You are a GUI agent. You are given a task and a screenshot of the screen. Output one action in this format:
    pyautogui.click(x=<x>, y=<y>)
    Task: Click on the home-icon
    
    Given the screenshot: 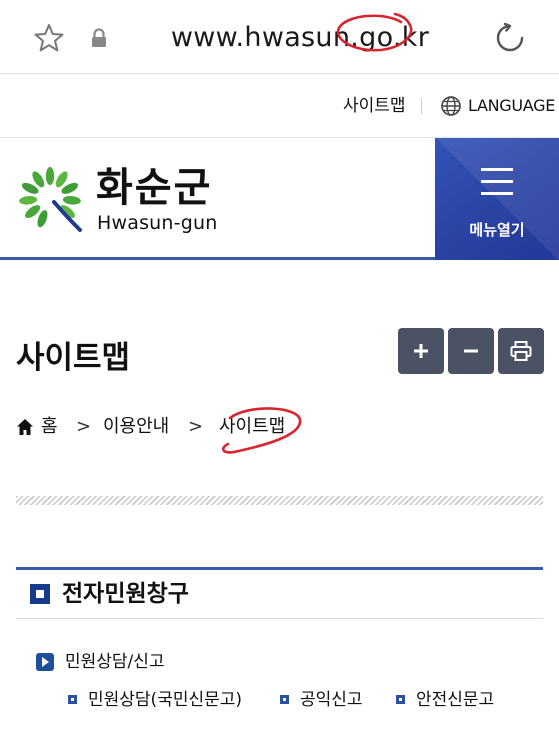 What is the action you would take?
    pyautogui.click(x=25, y=427)
    